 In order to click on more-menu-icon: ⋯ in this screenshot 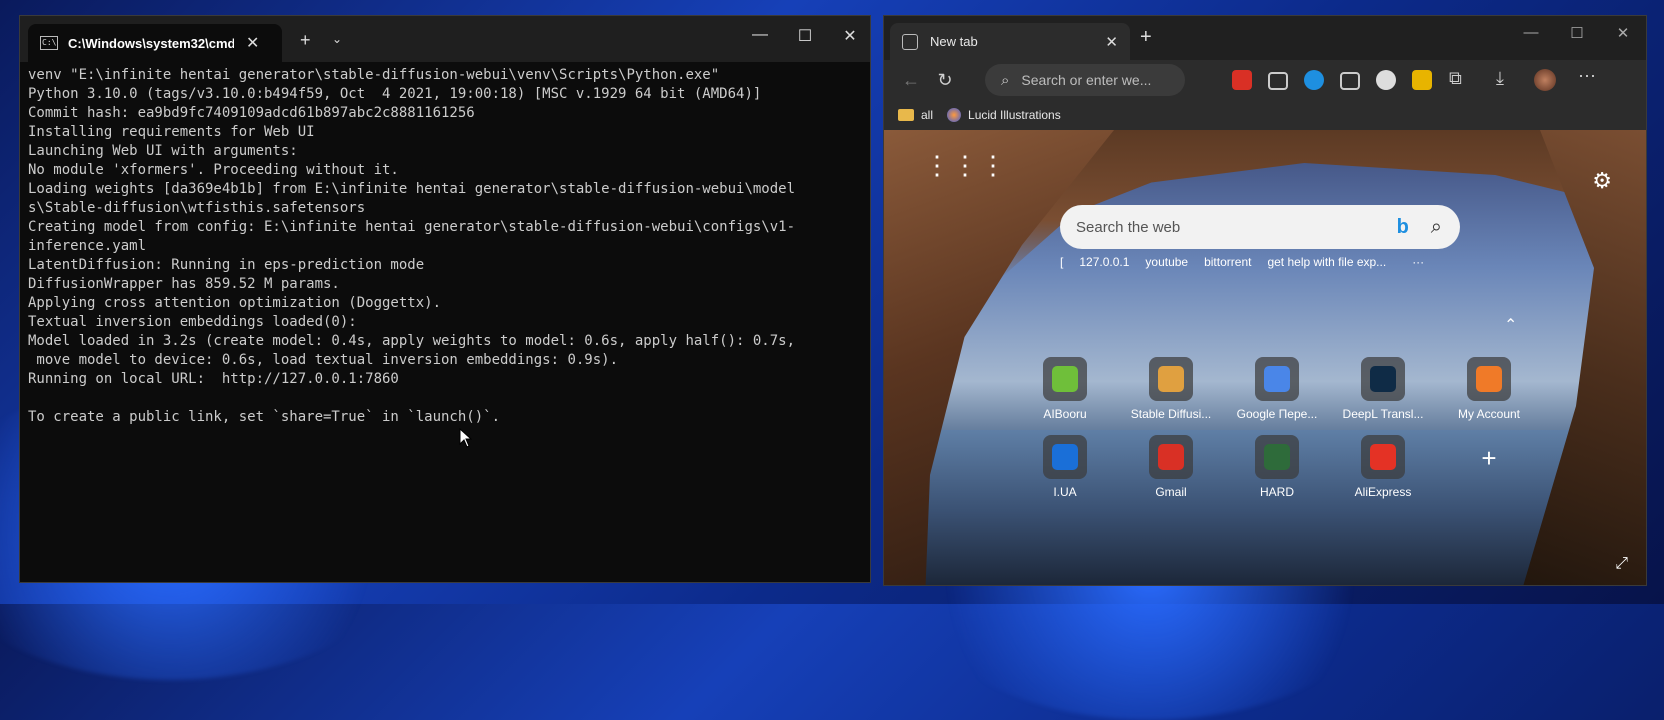, I will do `click(1588, 76)`.